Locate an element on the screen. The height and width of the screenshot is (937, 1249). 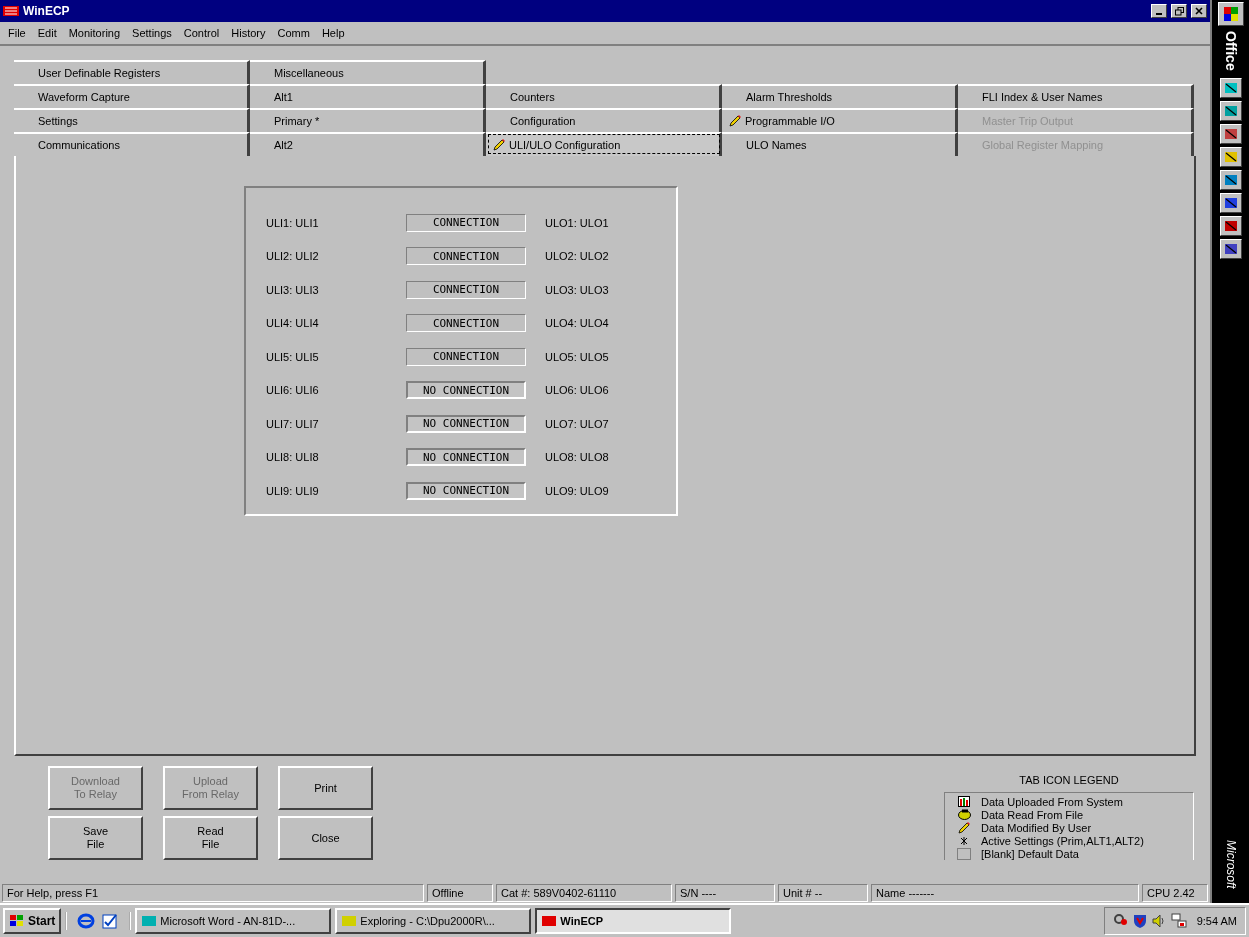
menu-item: Settings is located at coordinates (152, 33).